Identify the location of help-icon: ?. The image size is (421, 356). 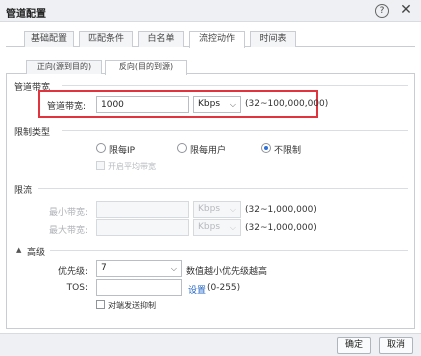
(382, 11).